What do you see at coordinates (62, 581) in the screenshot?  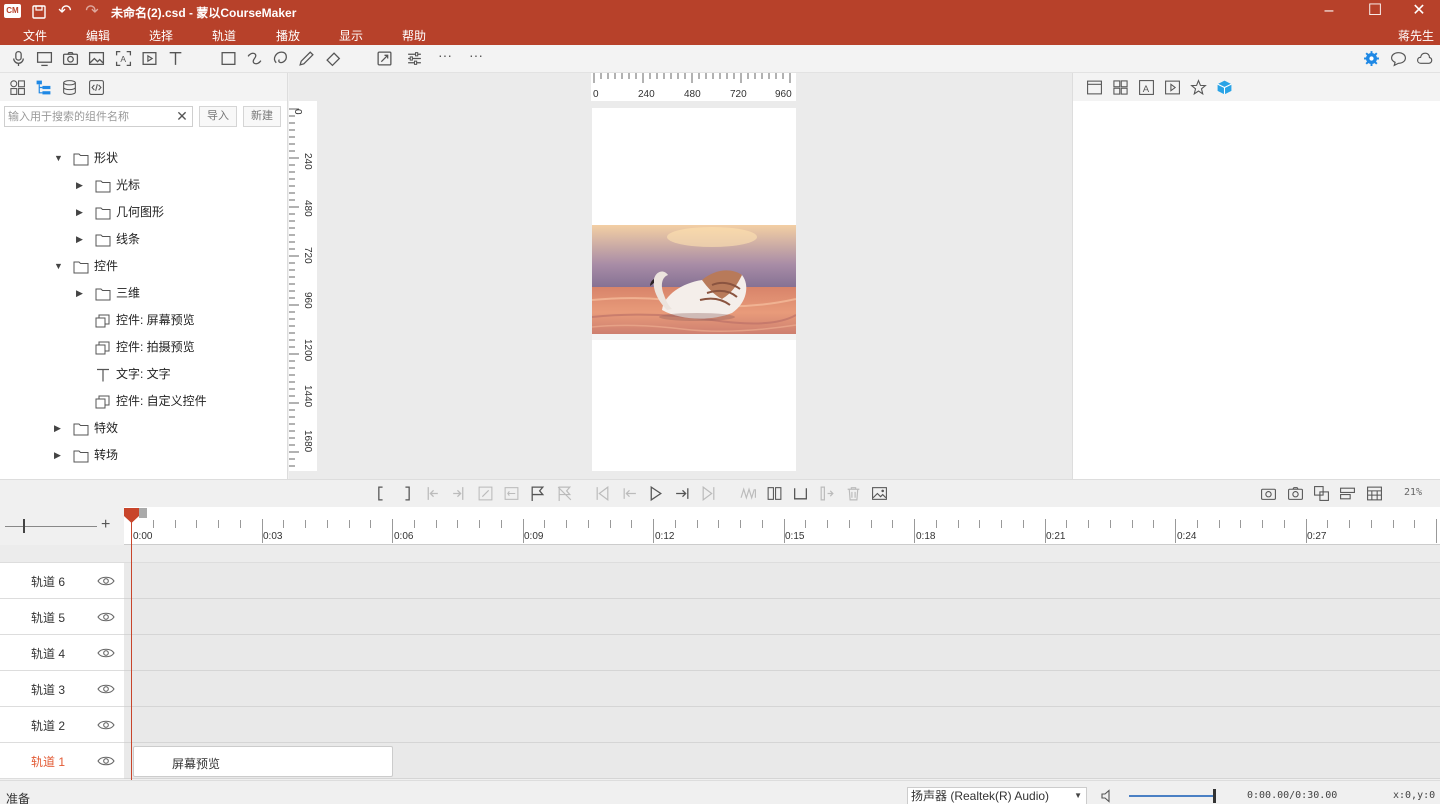 I see `track-header: 轨道 6` at bounding box center [62, 581].